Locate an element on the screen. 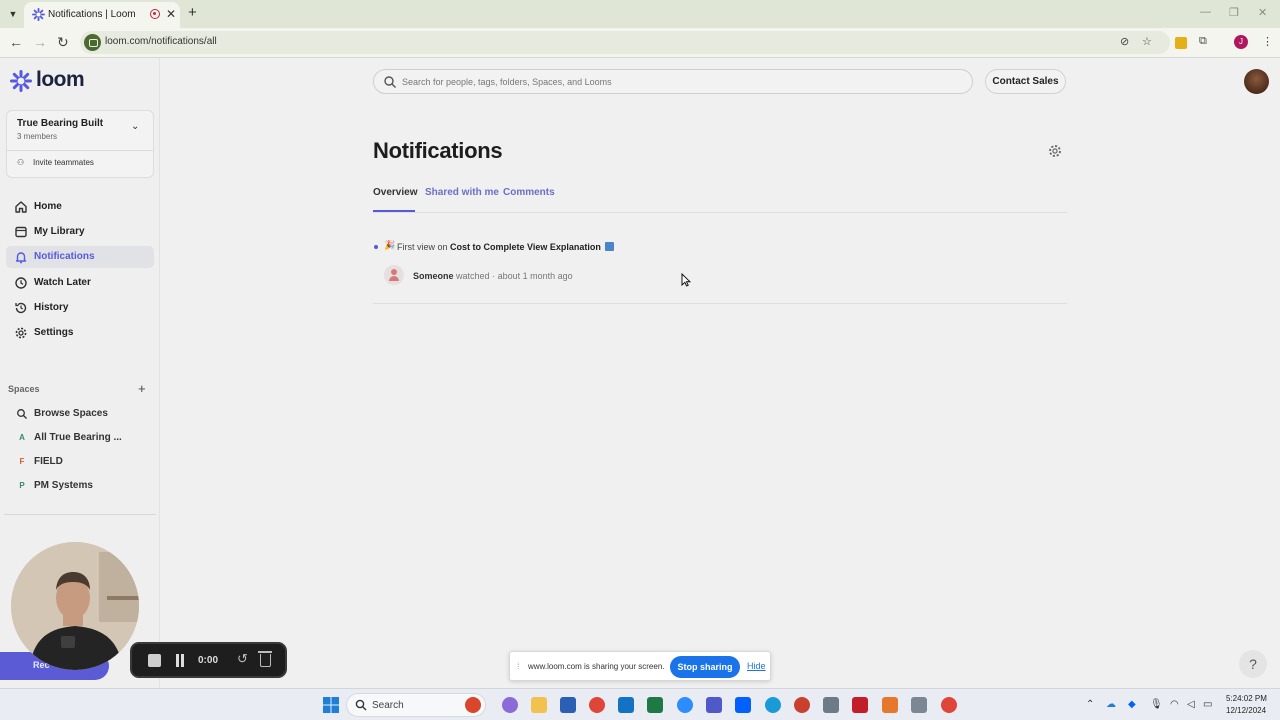  browser-profile-avatar: J is located at coordinates (1241, 42).